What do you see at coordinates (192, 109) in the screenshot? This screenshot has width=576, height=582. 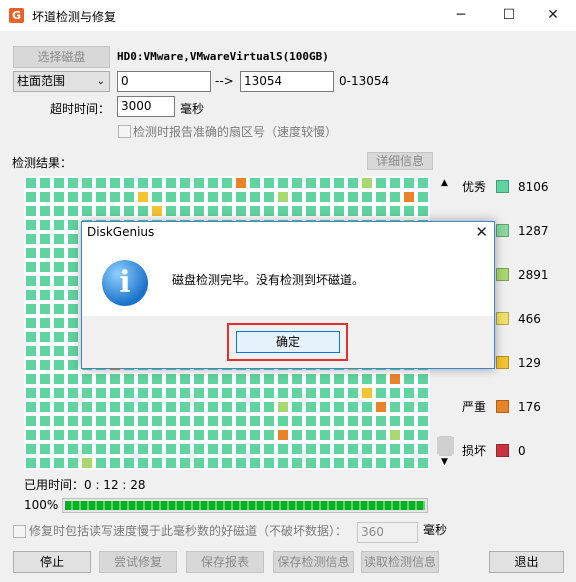 I see `timeout-unit: 毫秒` at bounding box center [192, 109].